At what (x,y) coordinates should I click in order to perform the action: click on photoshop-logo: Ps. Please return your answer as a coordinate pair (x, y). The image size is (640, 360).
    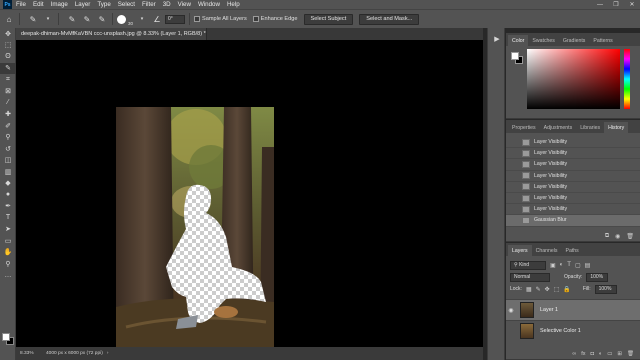
    Looking at the image, I should click on (7, 4).